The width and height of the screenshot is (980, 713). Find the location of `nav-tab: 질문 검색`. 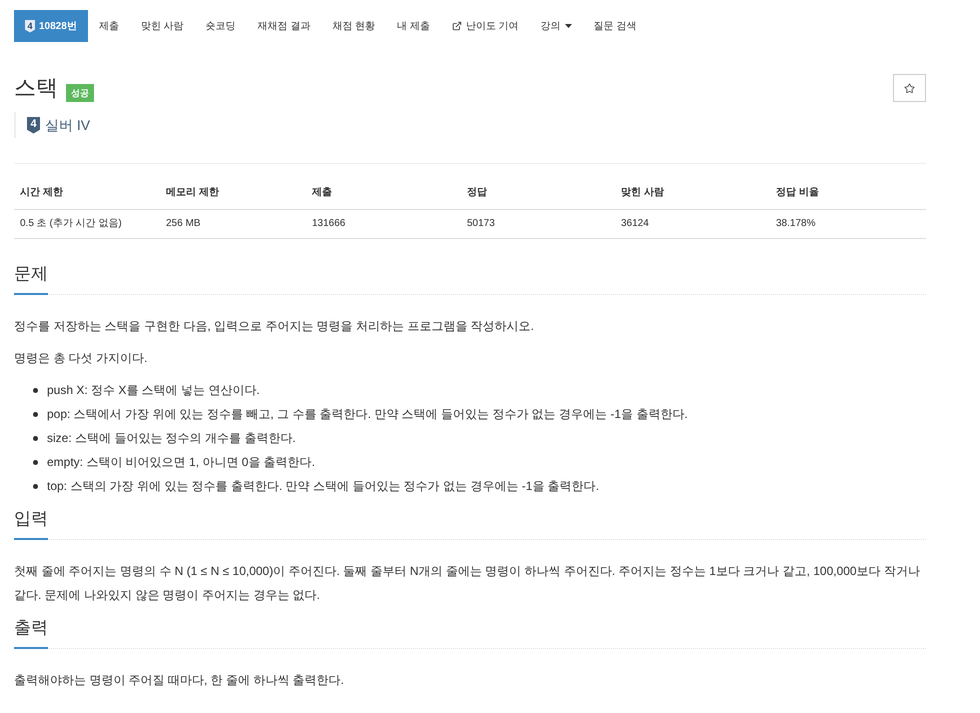

nav-tab: 질문 검색 is located at coordinates (615, 26).